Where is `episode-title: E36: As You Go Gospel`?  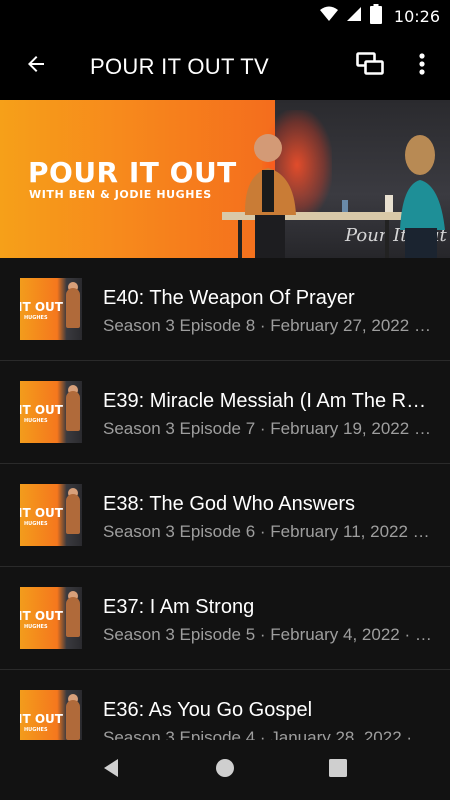 episode-title: E36: As You Go Gospel is located at coordinates (208, 710).